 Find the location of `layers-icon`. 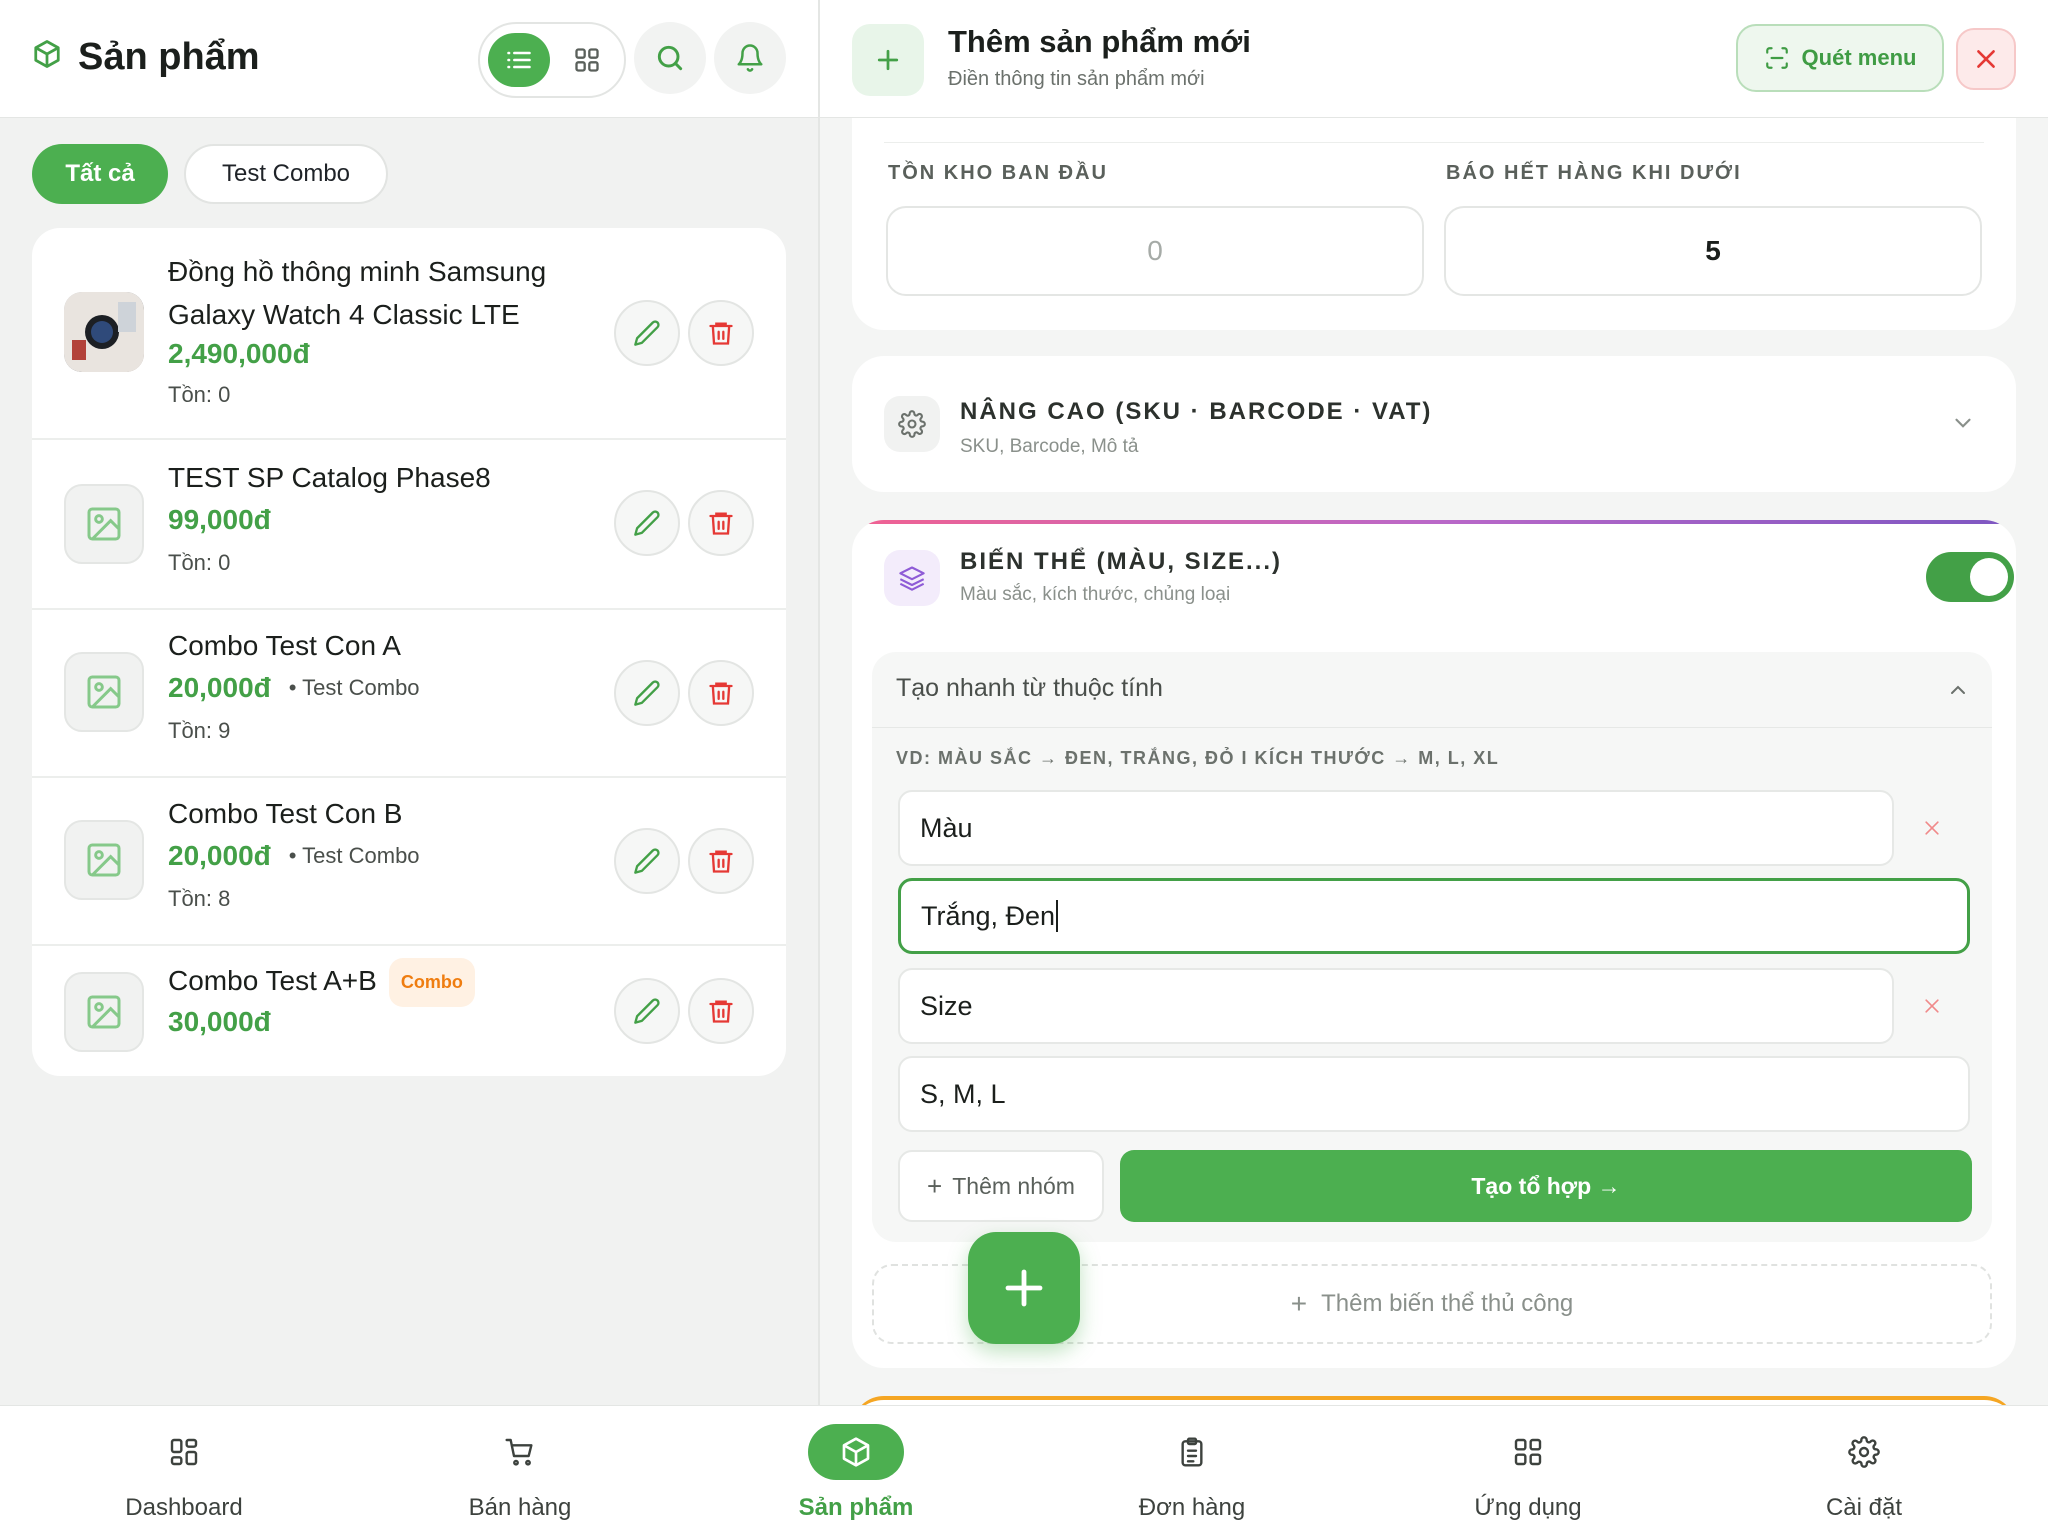

layers-icon is located at coordinates (912, 578).